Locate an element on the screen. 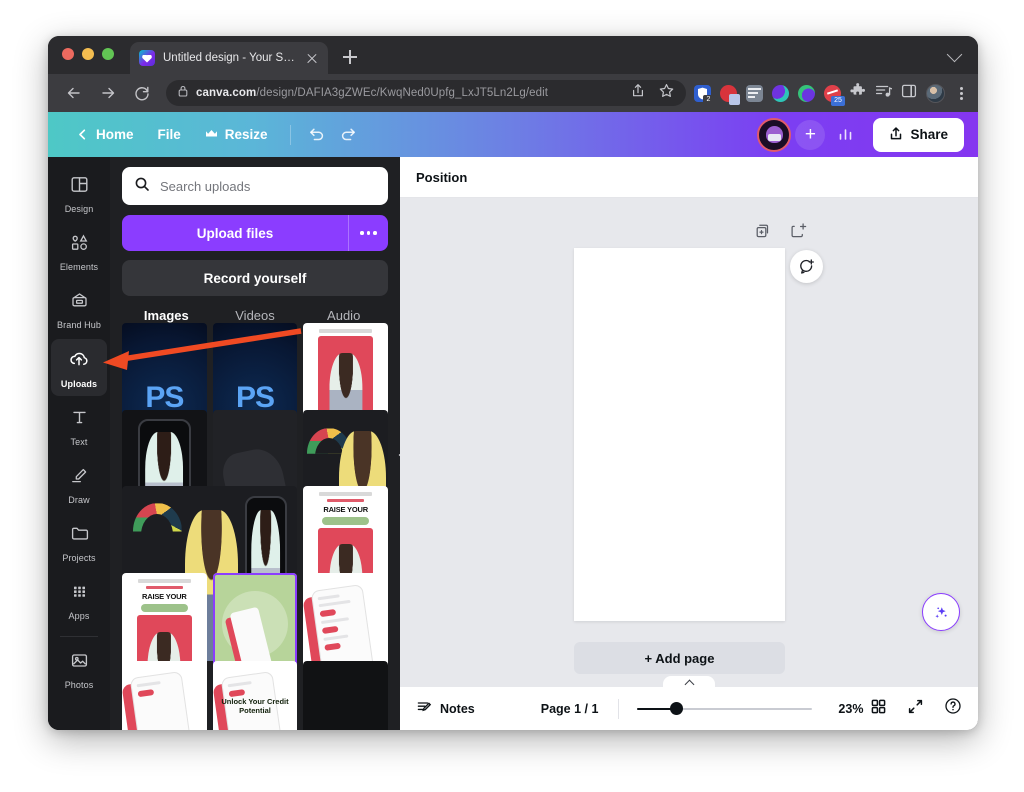 This screenshot has height=792, width=1024. chevron-up-icon is located at coordinates (689, 684).